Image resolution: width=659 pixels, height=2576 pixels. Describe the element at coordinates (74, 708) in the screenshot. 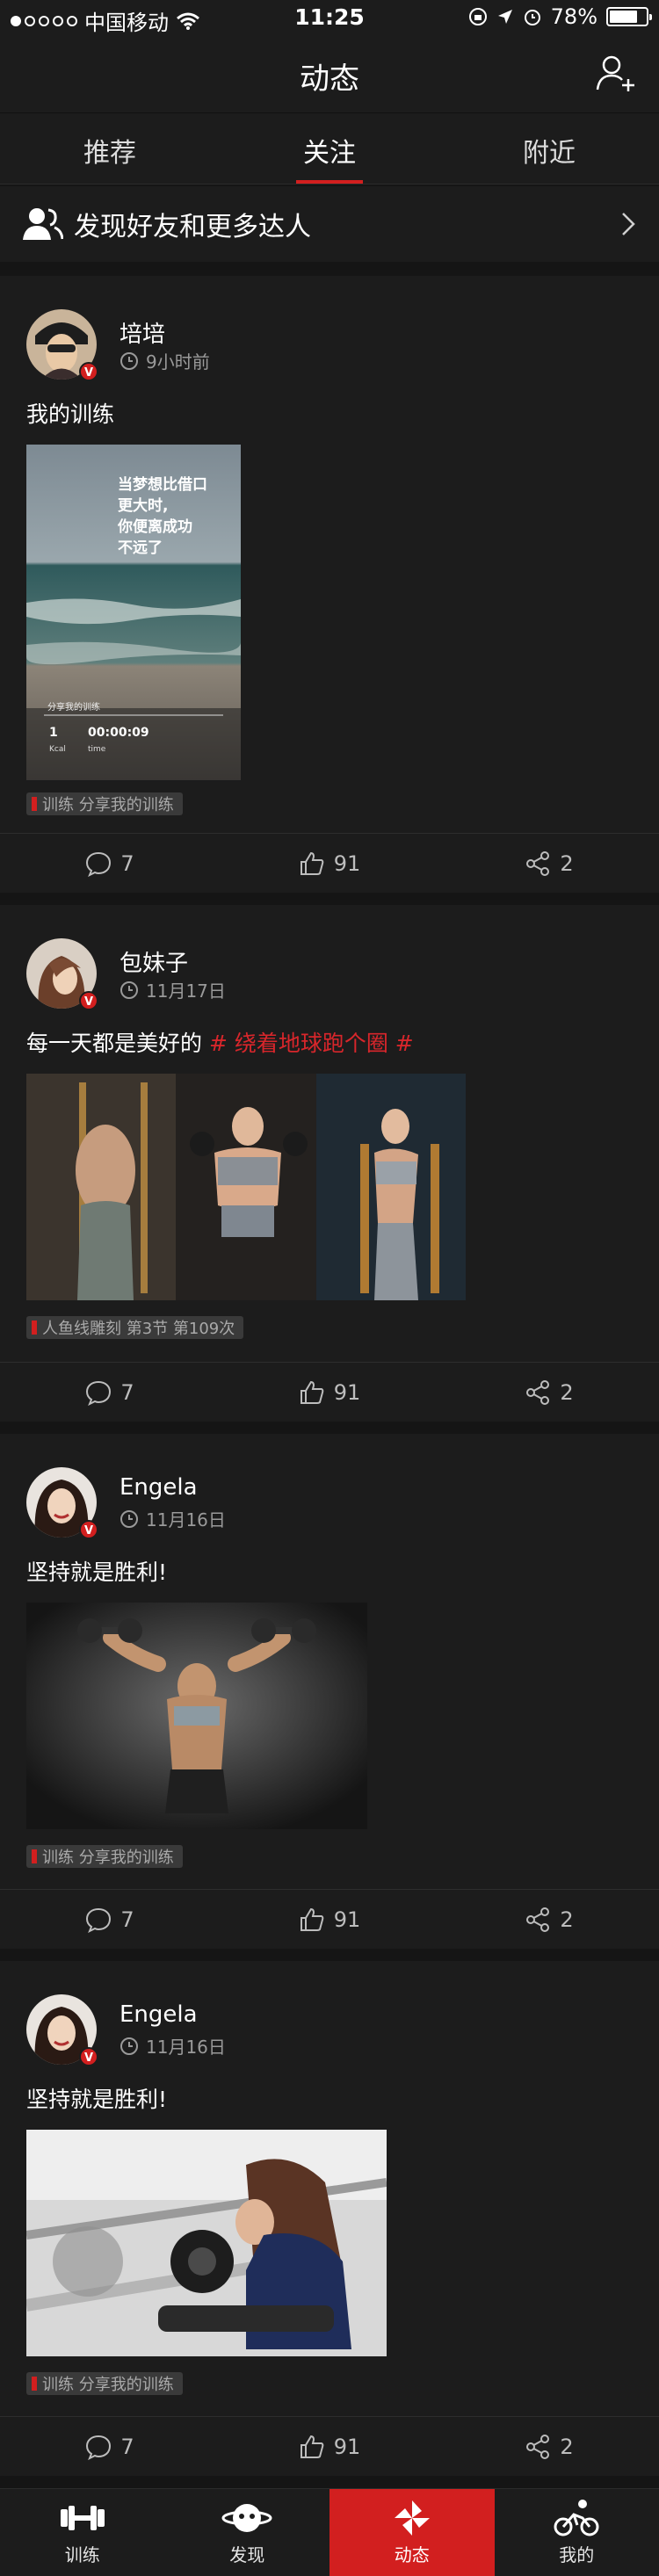

I see `poster-caption: 分享我的训练` at that location.